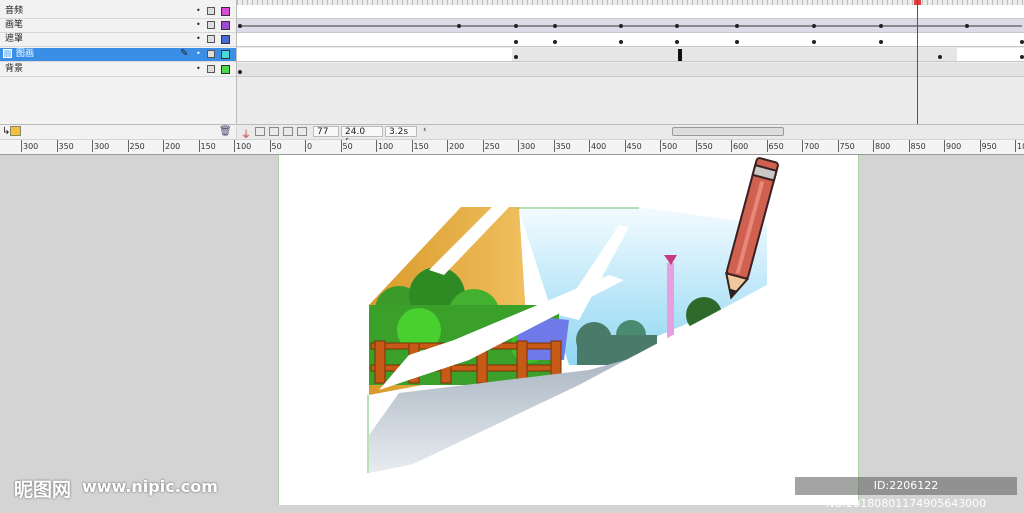 This screenshot has width=1024, height=513. Describe the element at coordinates (184, 53) in the screenshot. I see `pencil-edit-icon: ✎` at that location.